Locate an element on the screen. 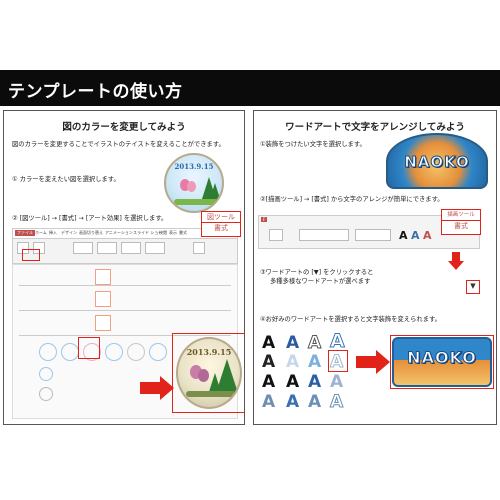 The image size is (500, 500). highlight-art-effect is located at coordinates (31, 255).